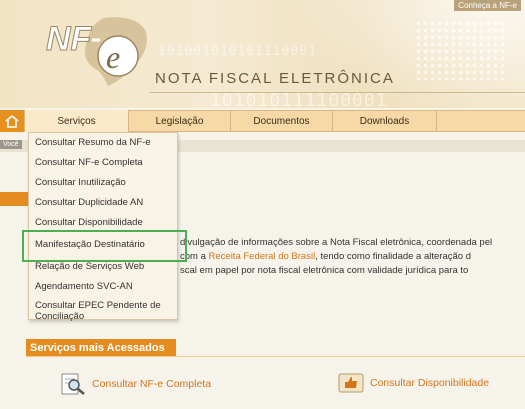 This screenshot has width=525, height=409. What do you see at coordinates (384, 121) in the screenshot?
I see `nav-tab-downloads: Downloads` at bounding box center [384, 121].